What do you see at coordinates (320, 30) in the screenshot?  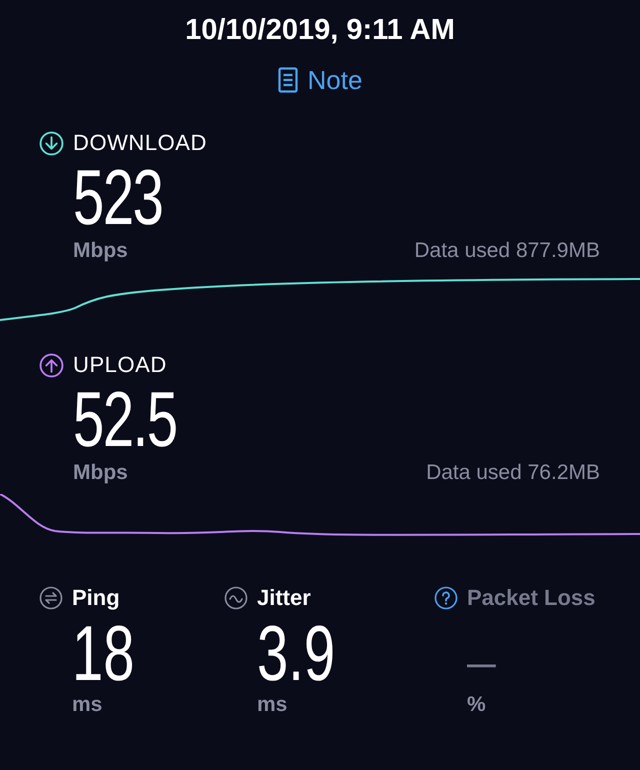 I see `result-date: 10/10/2019, 9:11 AM` at bounding box center [320, 30].